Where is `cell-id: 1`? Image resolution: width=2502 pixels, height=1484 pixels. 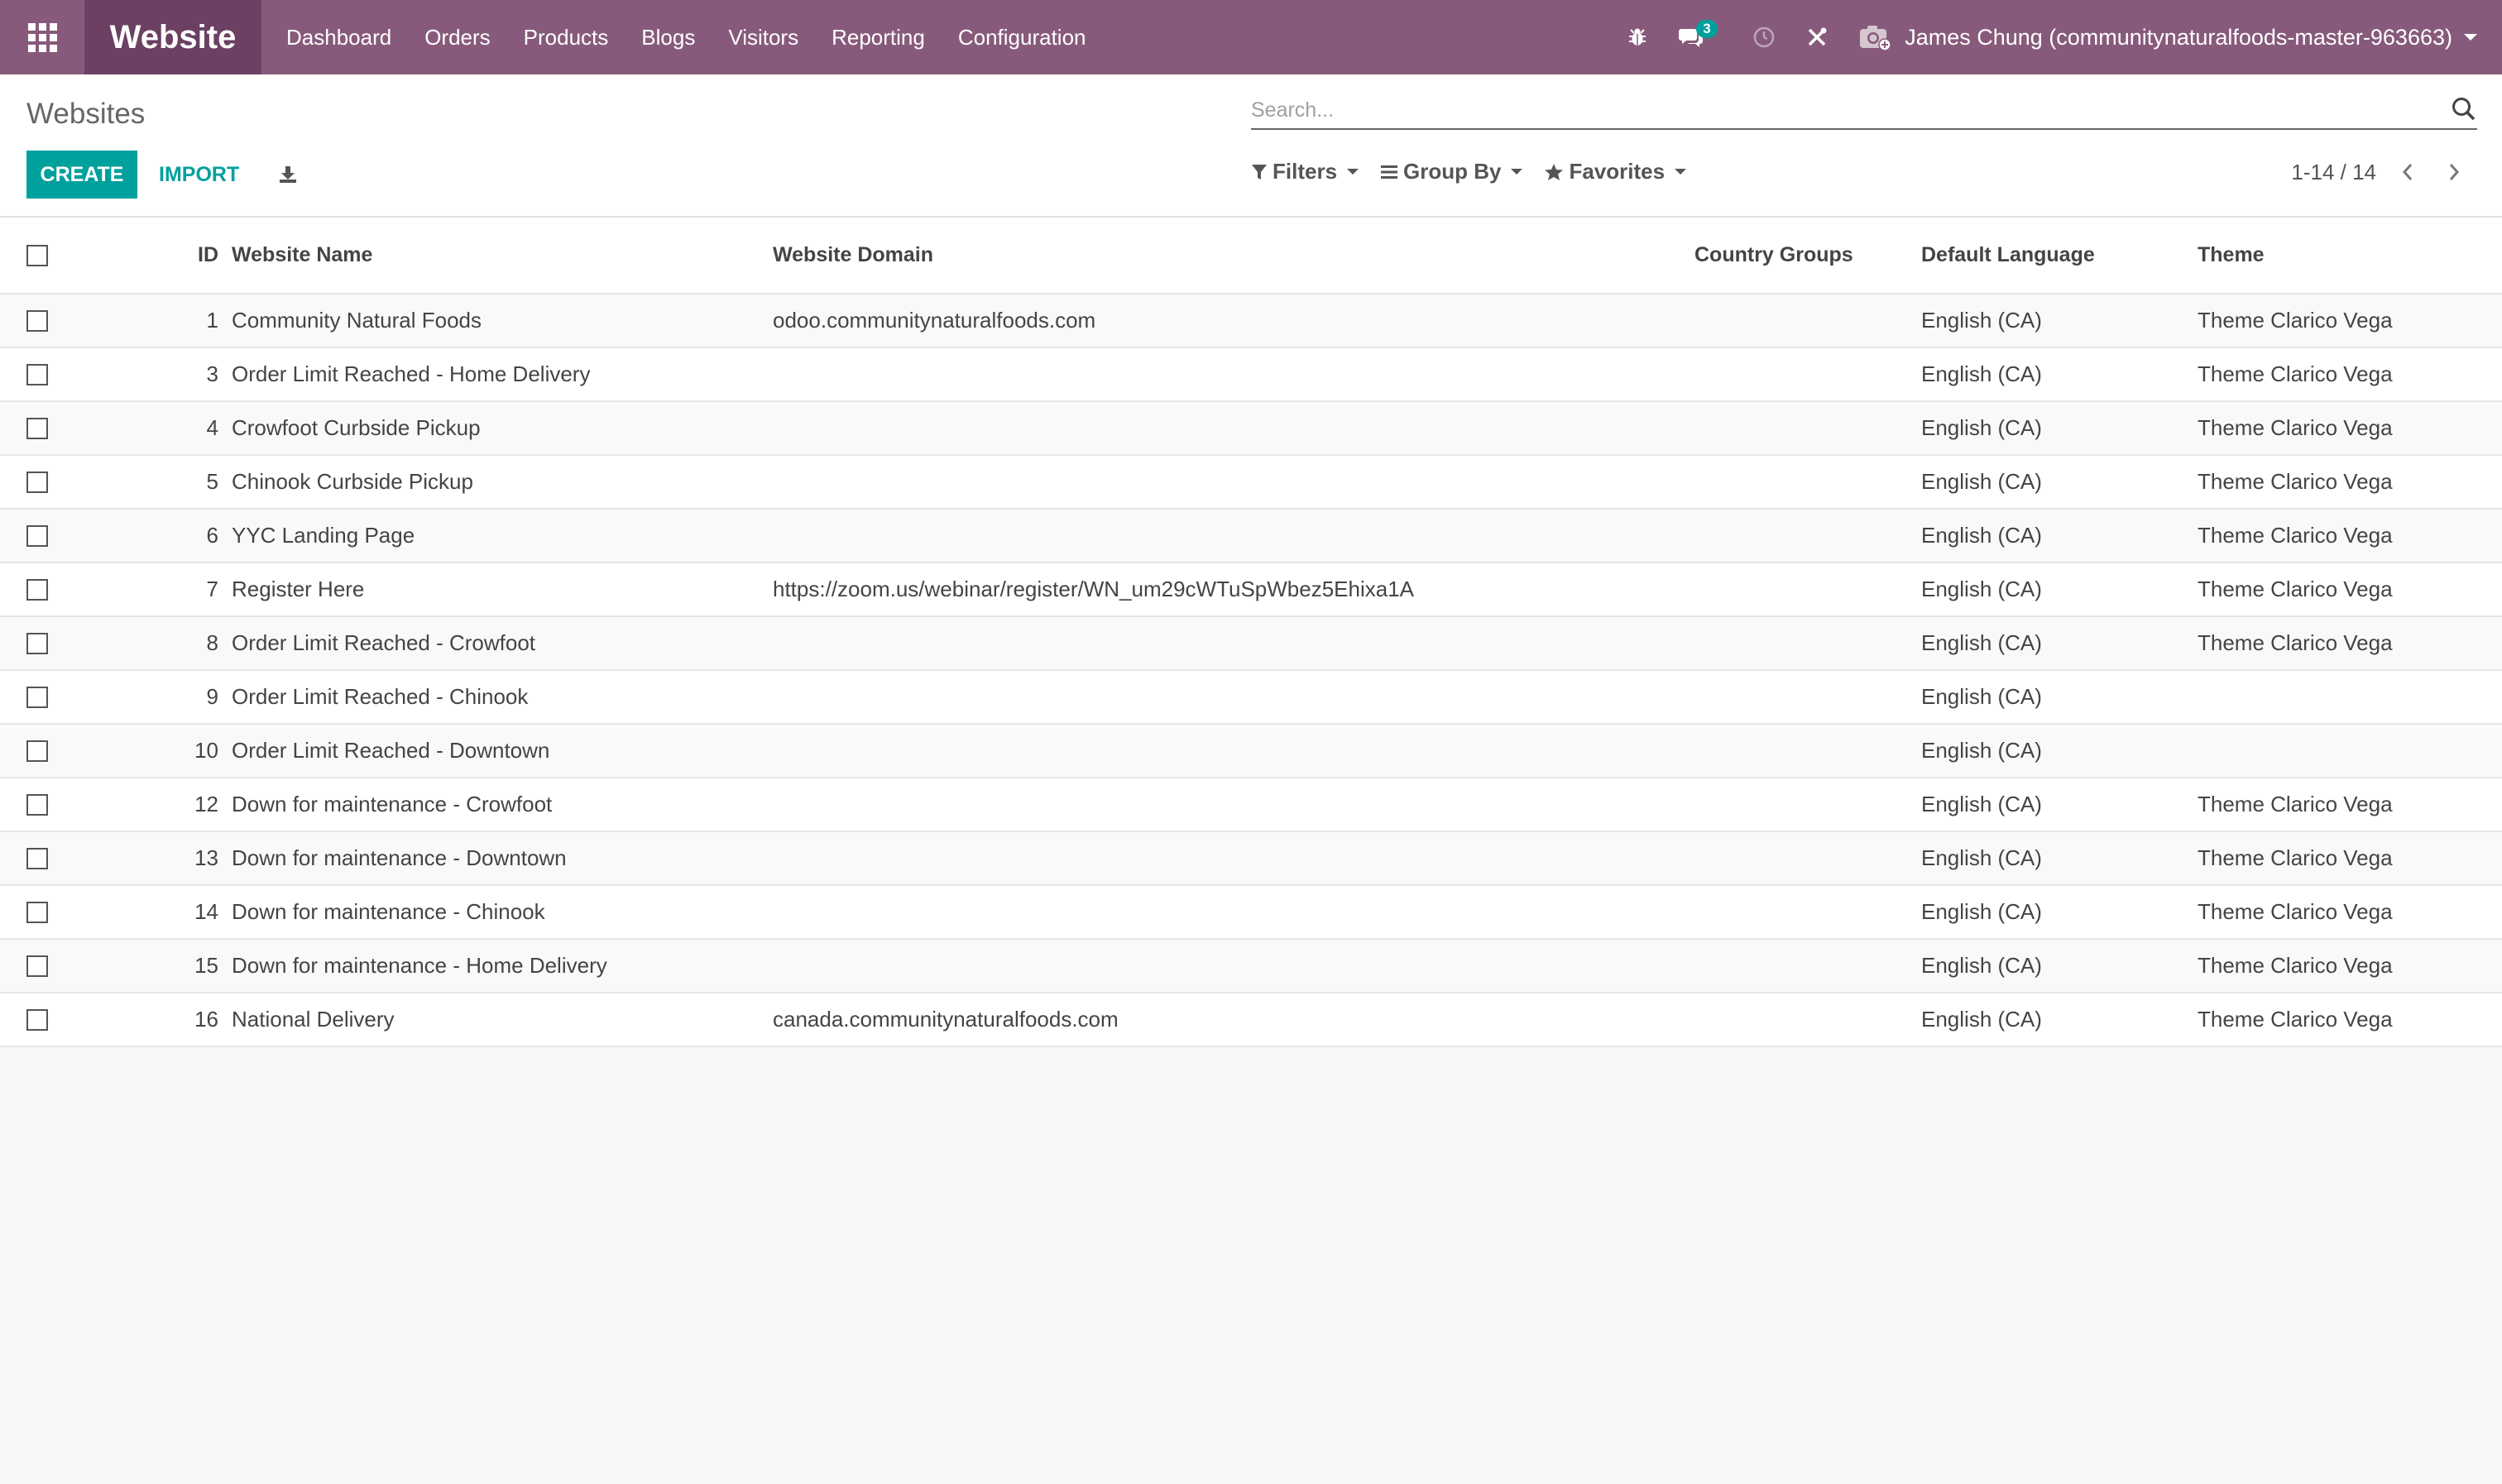 cell-id: 1 is located at coordinates (212, 320).